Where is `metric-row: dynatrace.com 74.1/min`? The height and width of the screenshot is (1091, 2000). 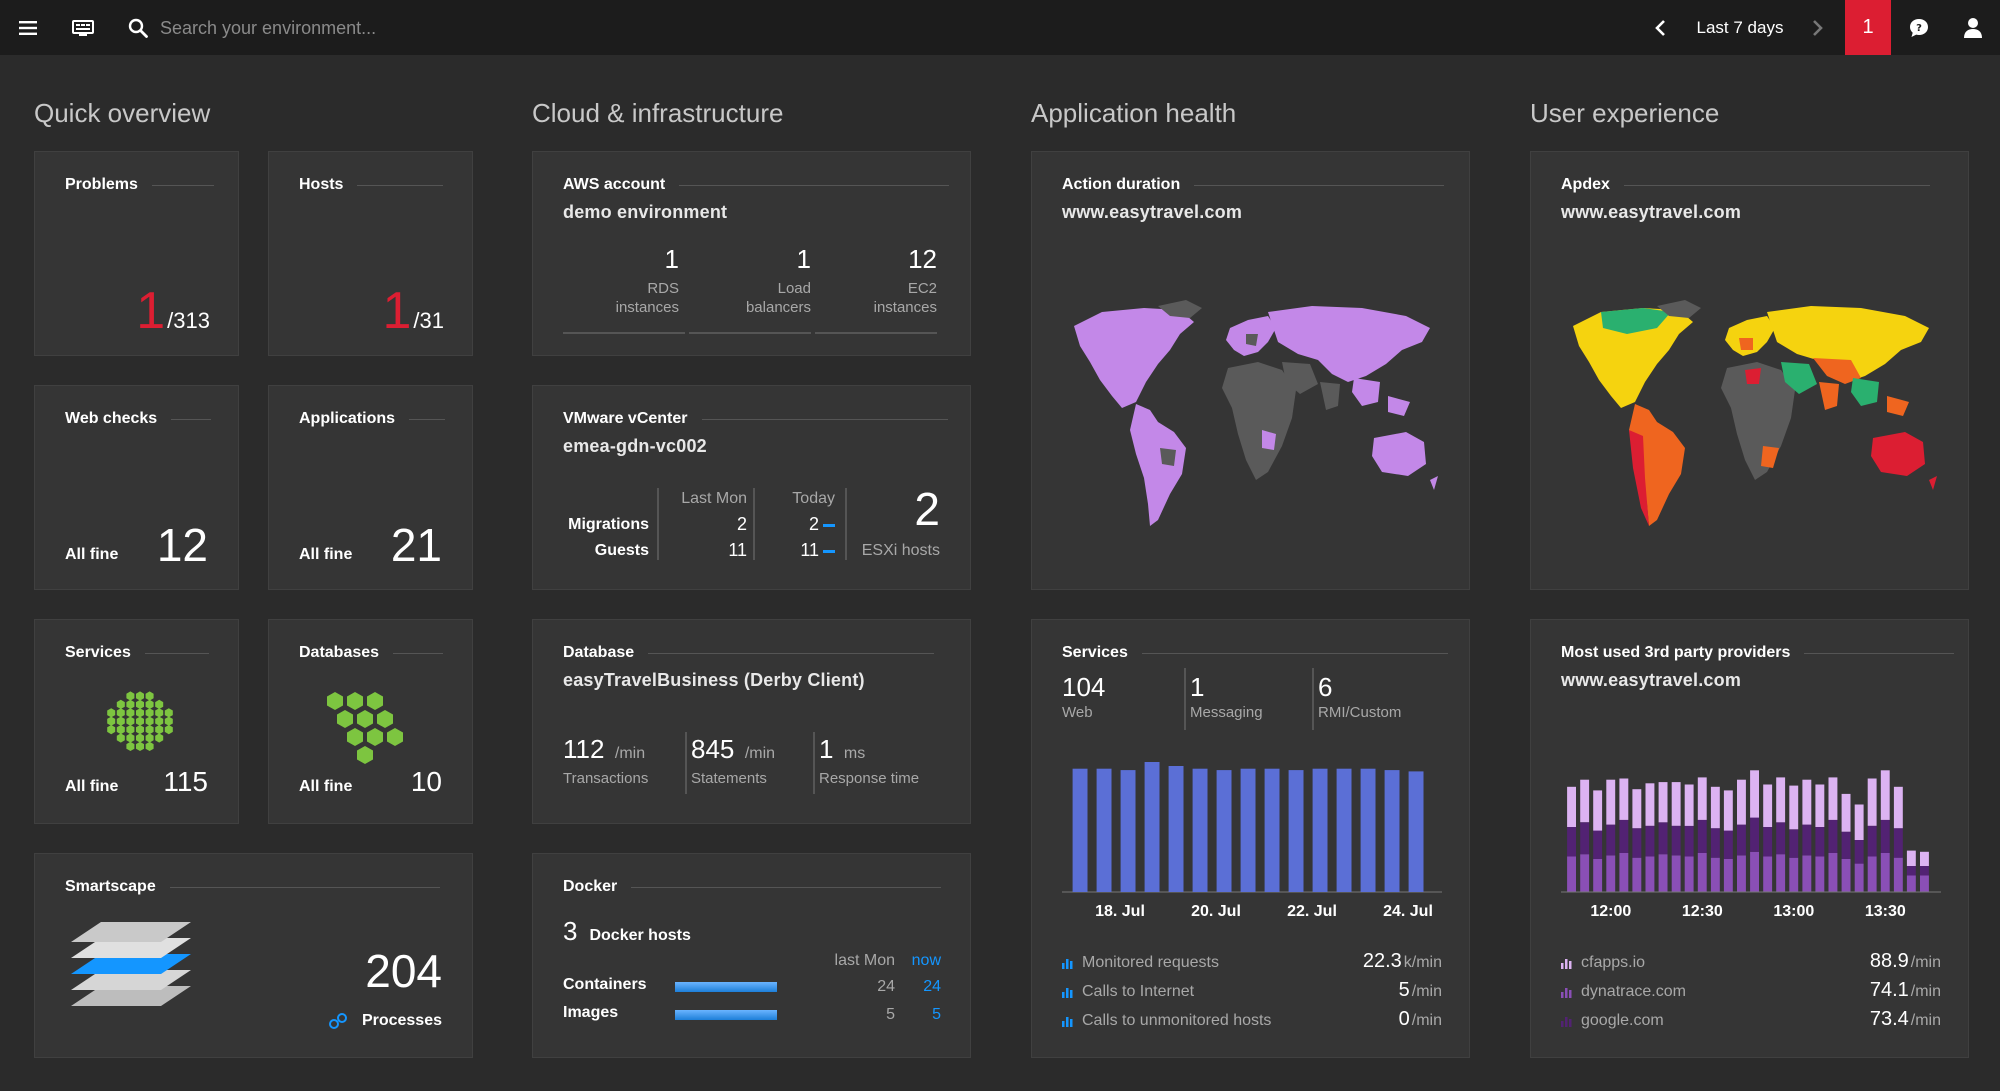 metric-row: dynatrace.com 74.1/min is located at coordinates (1751, 991).